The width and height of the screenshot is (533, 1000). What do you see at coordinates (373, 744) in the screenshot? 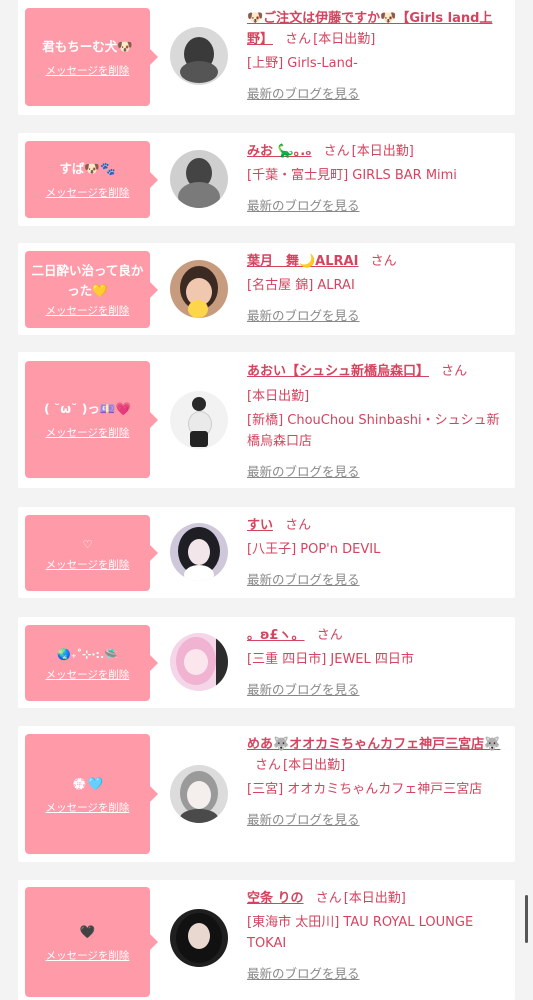
I see `cast-name-link: めあ🐺オオカミちゃんカフェ神戸三宮店🐺` at bounding box center [373, 744].